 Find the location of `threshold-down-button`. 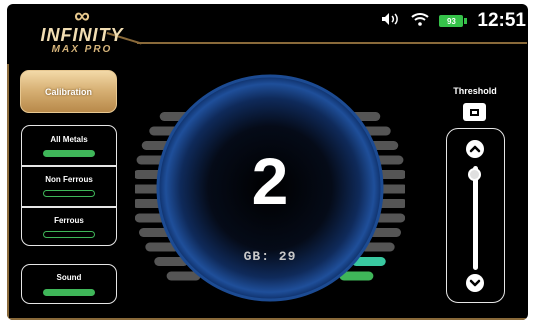

threshold-down-button is located at coordinates (475, 283).